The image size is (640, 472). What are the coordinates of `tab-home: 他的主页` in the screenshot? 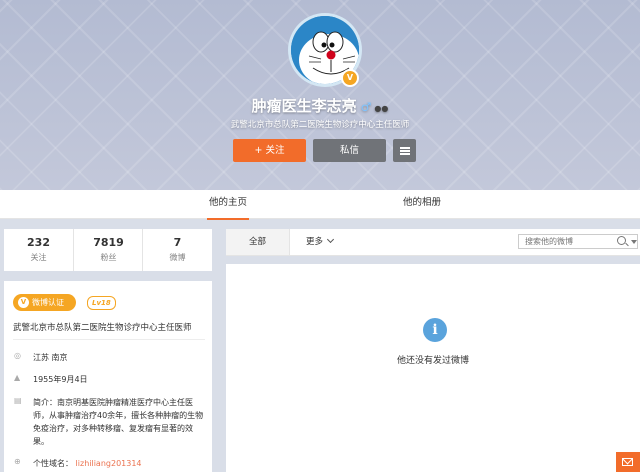 It's located at (228, 205).